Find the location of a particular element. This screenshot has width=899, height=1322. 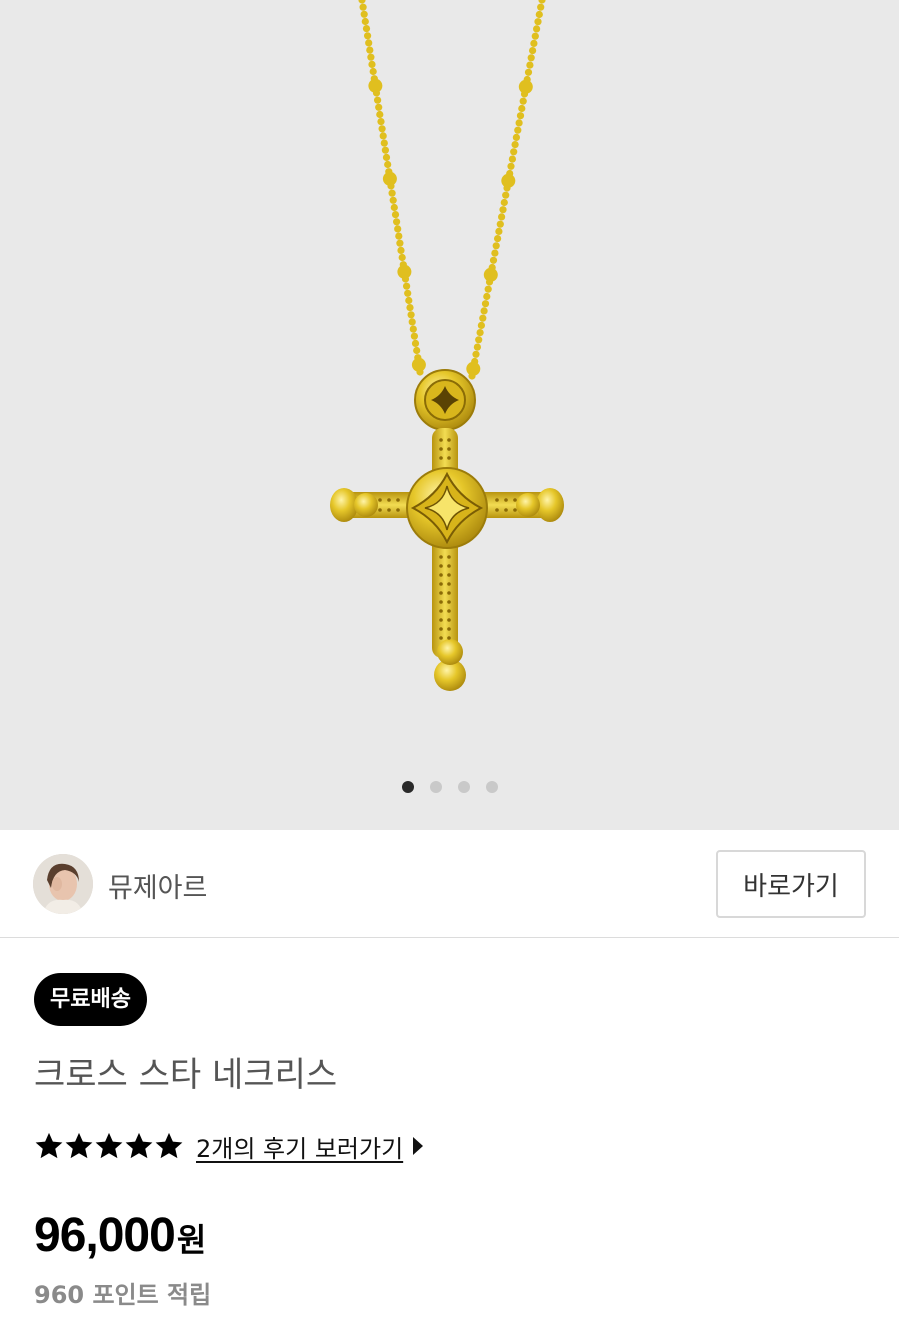

price: 96,000 원 is located at coordinates (120, 1235).